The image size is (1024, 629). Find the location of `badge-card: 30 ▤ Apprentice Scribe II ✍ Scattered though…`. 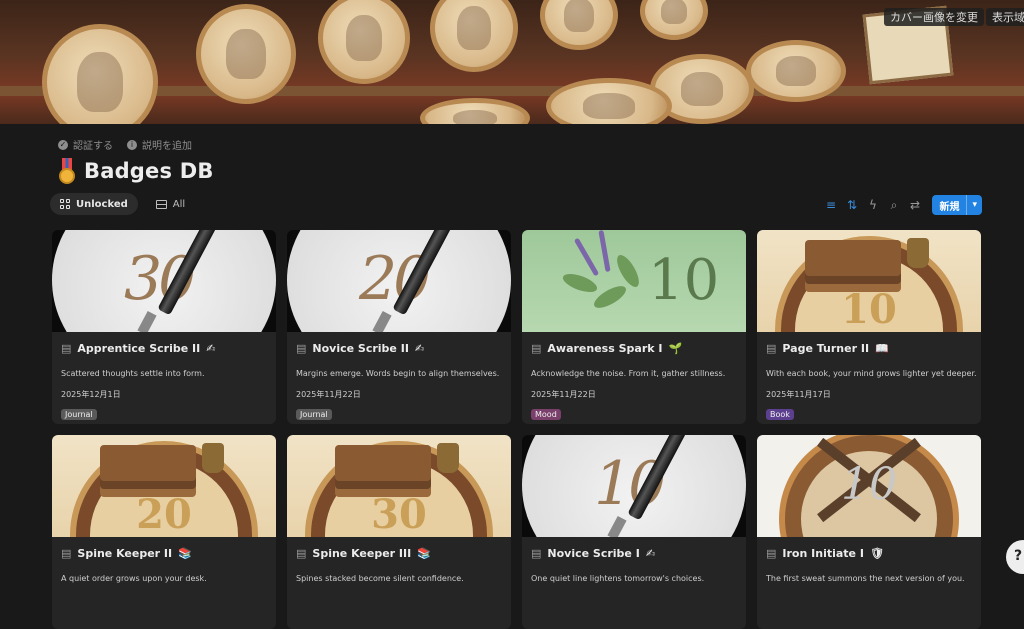

badge-card: 30 ▤ Apprentice Scribe II ✍ Scattered though… is located at coordinates (164, 327).